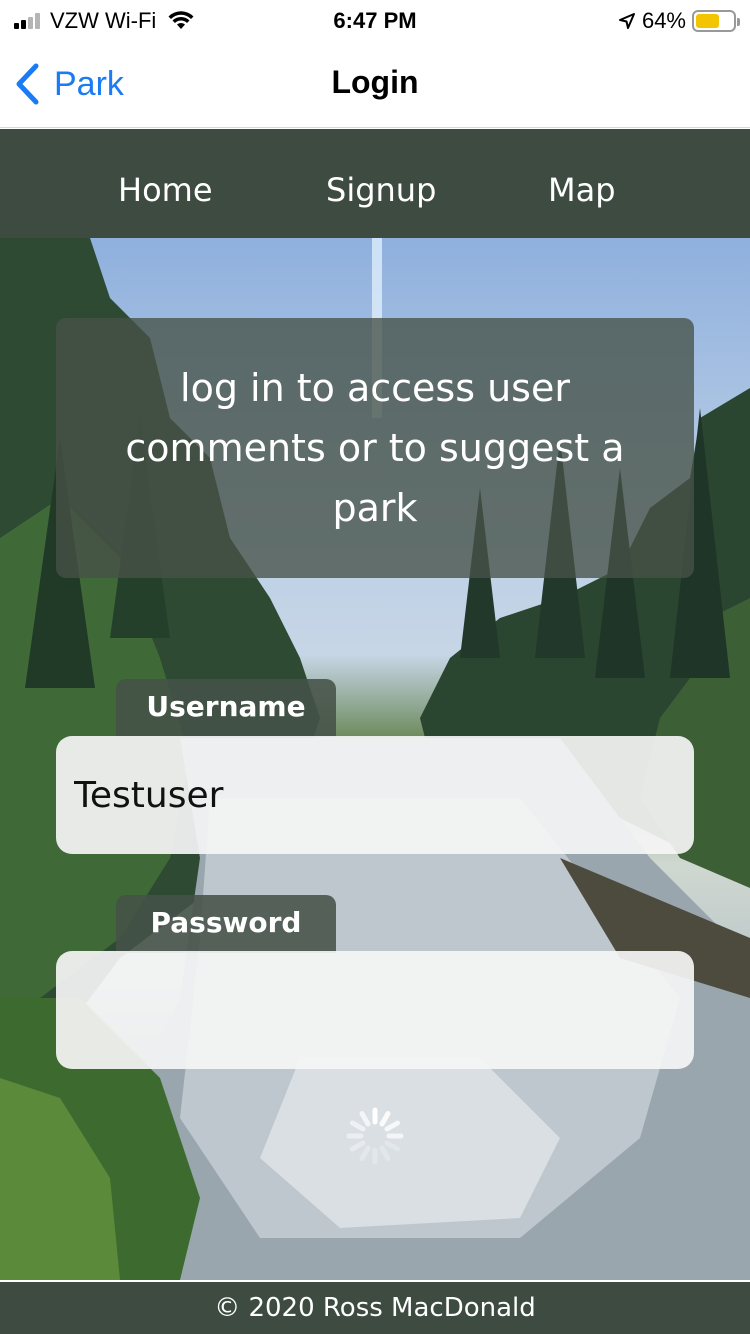 The height and width of the screenshot is (1334, 750). What do you see at coordinates (165, 190) in the screenshot?
I see `nav-link-home: Home` at bounding box center [165, 190].